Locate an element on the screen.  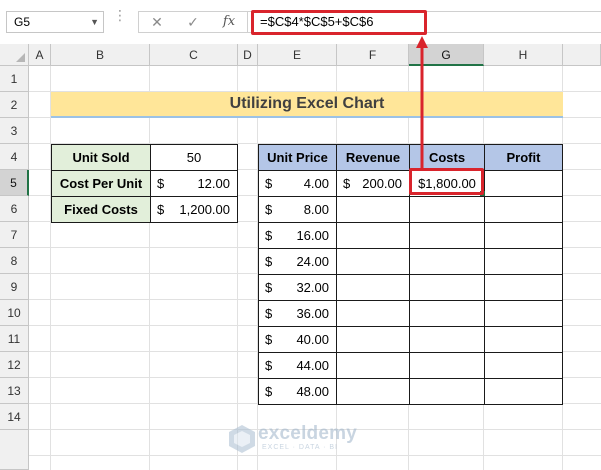
exceldemy-watermark: exceldemy EXCEL · DATA · BI is located at coordinates (303, 440).